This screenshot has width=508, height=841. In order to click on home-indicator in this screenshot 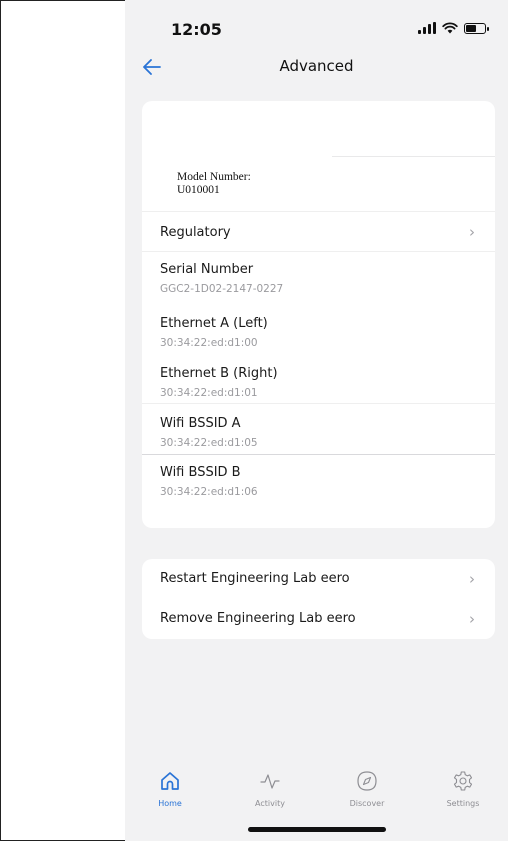, I will do `click(317, 829)`.